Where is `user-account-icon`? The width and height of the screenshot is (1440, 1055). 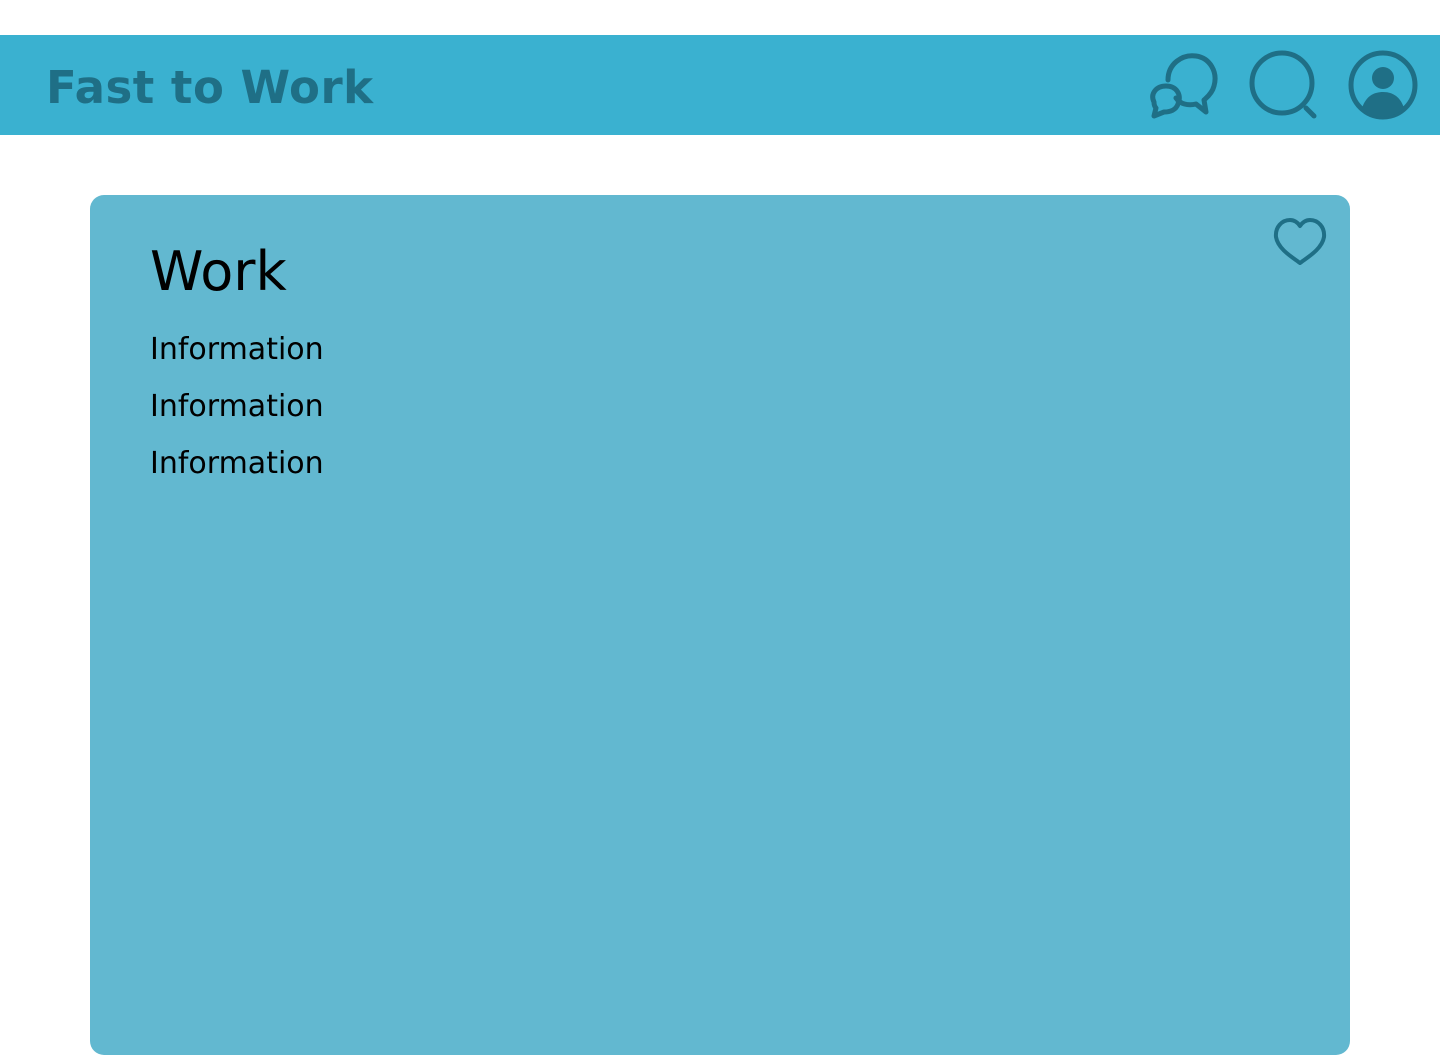 user-account-icon is located at coordinates (1383, 85).